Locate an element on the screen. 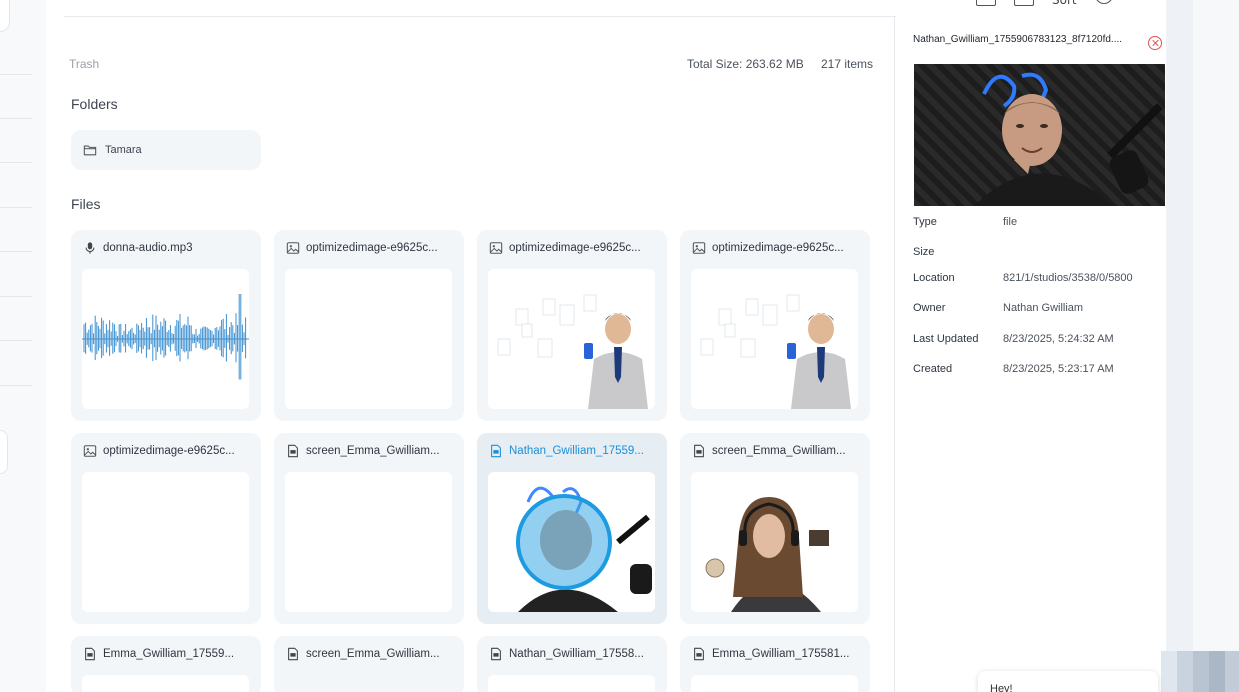 The width and height of the screenshot is (1239, 692). folder-icon is located at coordinates (90, 150).